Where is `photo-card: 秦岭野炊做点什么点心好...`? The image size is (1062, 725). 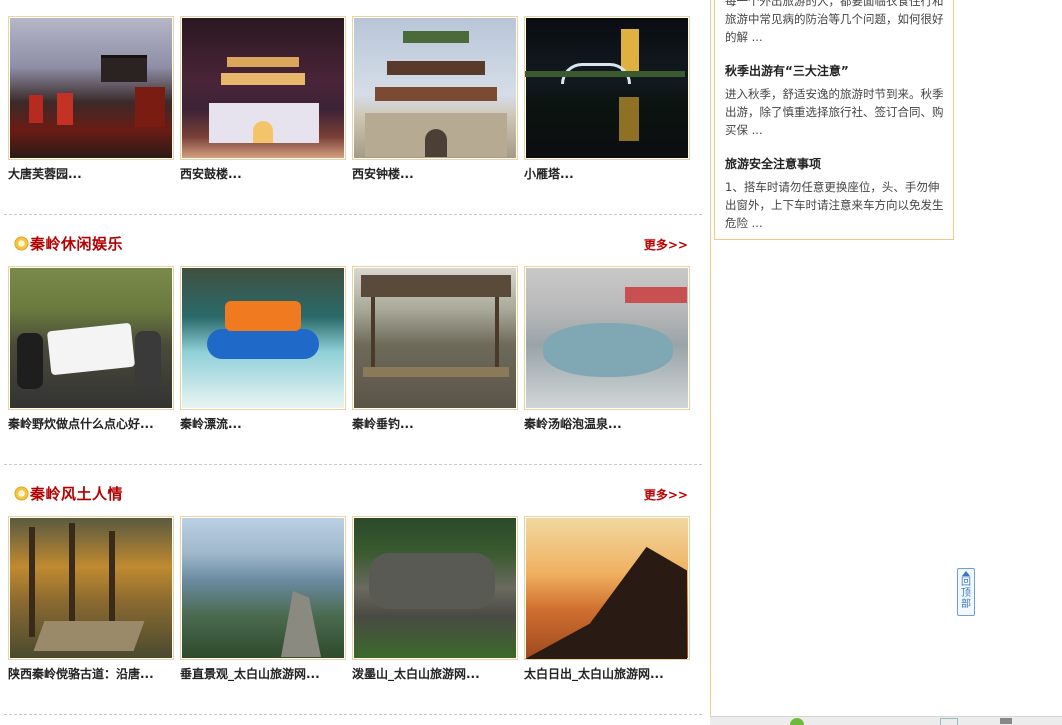 photo-card: 秦岭野炊做点什么点心好... is located at coordinates (91, 349).